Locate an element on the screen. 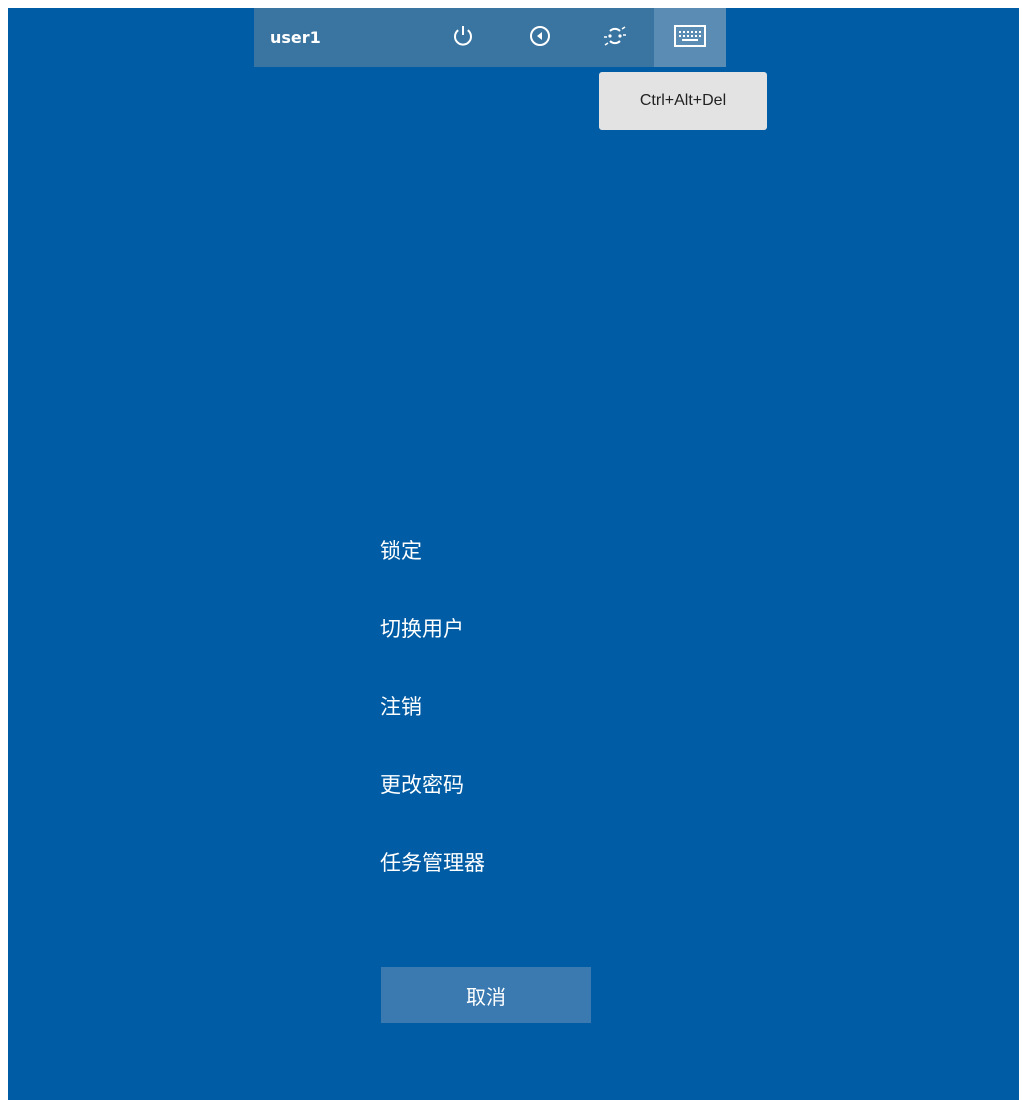 This screenshot has height=1100, width=1027. ease-of-access-icon is located at coordinates (540, 38).